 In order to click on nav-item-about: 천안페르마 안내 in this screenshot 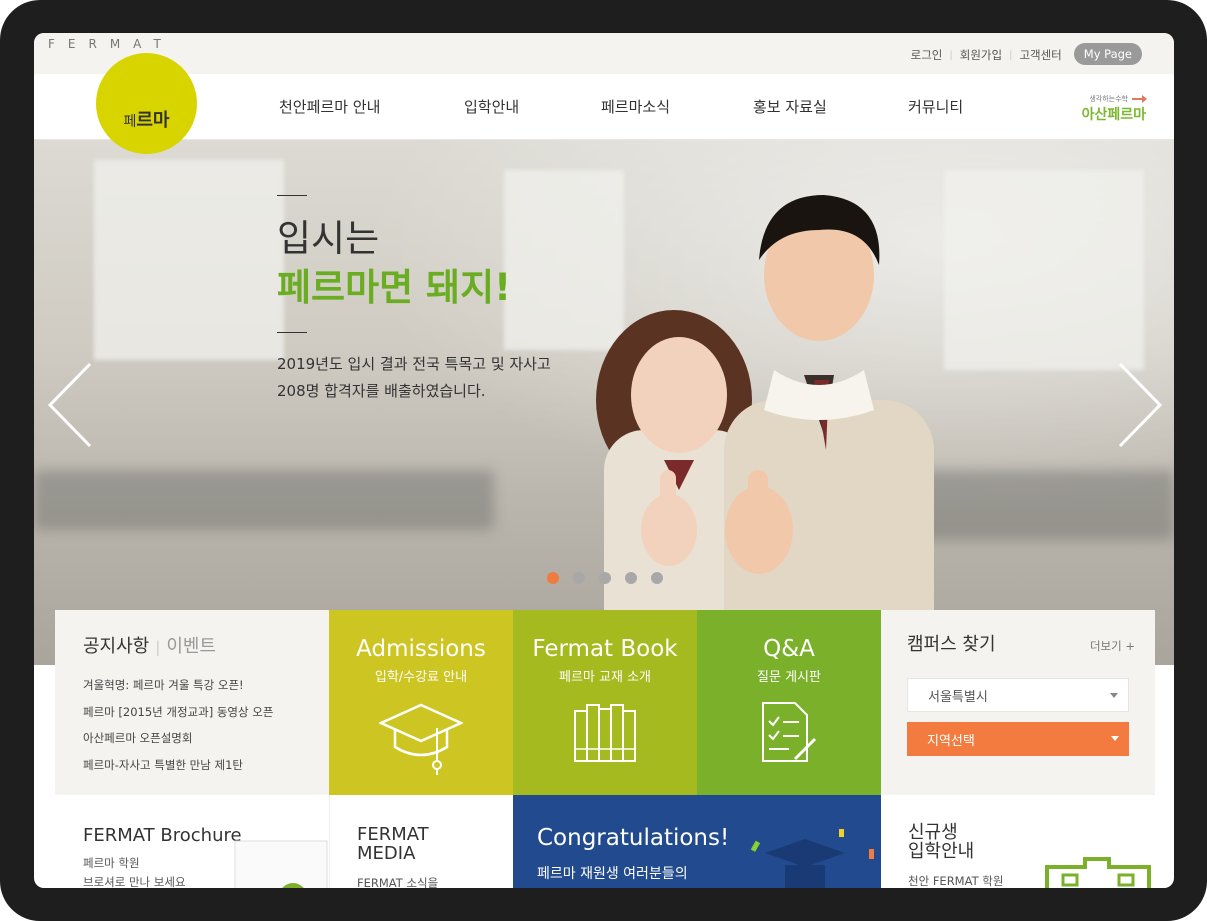, I will do `click(371, 106)`.